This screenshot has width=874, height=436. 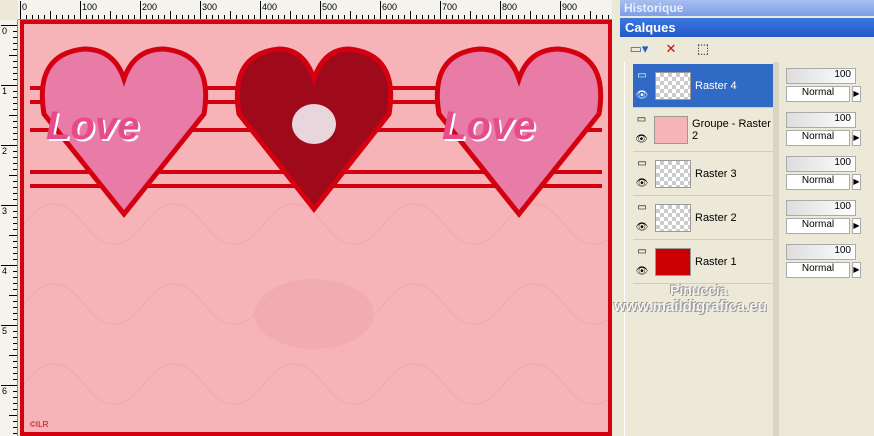 I want to click on layer-row-raster-1: ▭ 👁 Raster 1, so click(x=704, y=262).